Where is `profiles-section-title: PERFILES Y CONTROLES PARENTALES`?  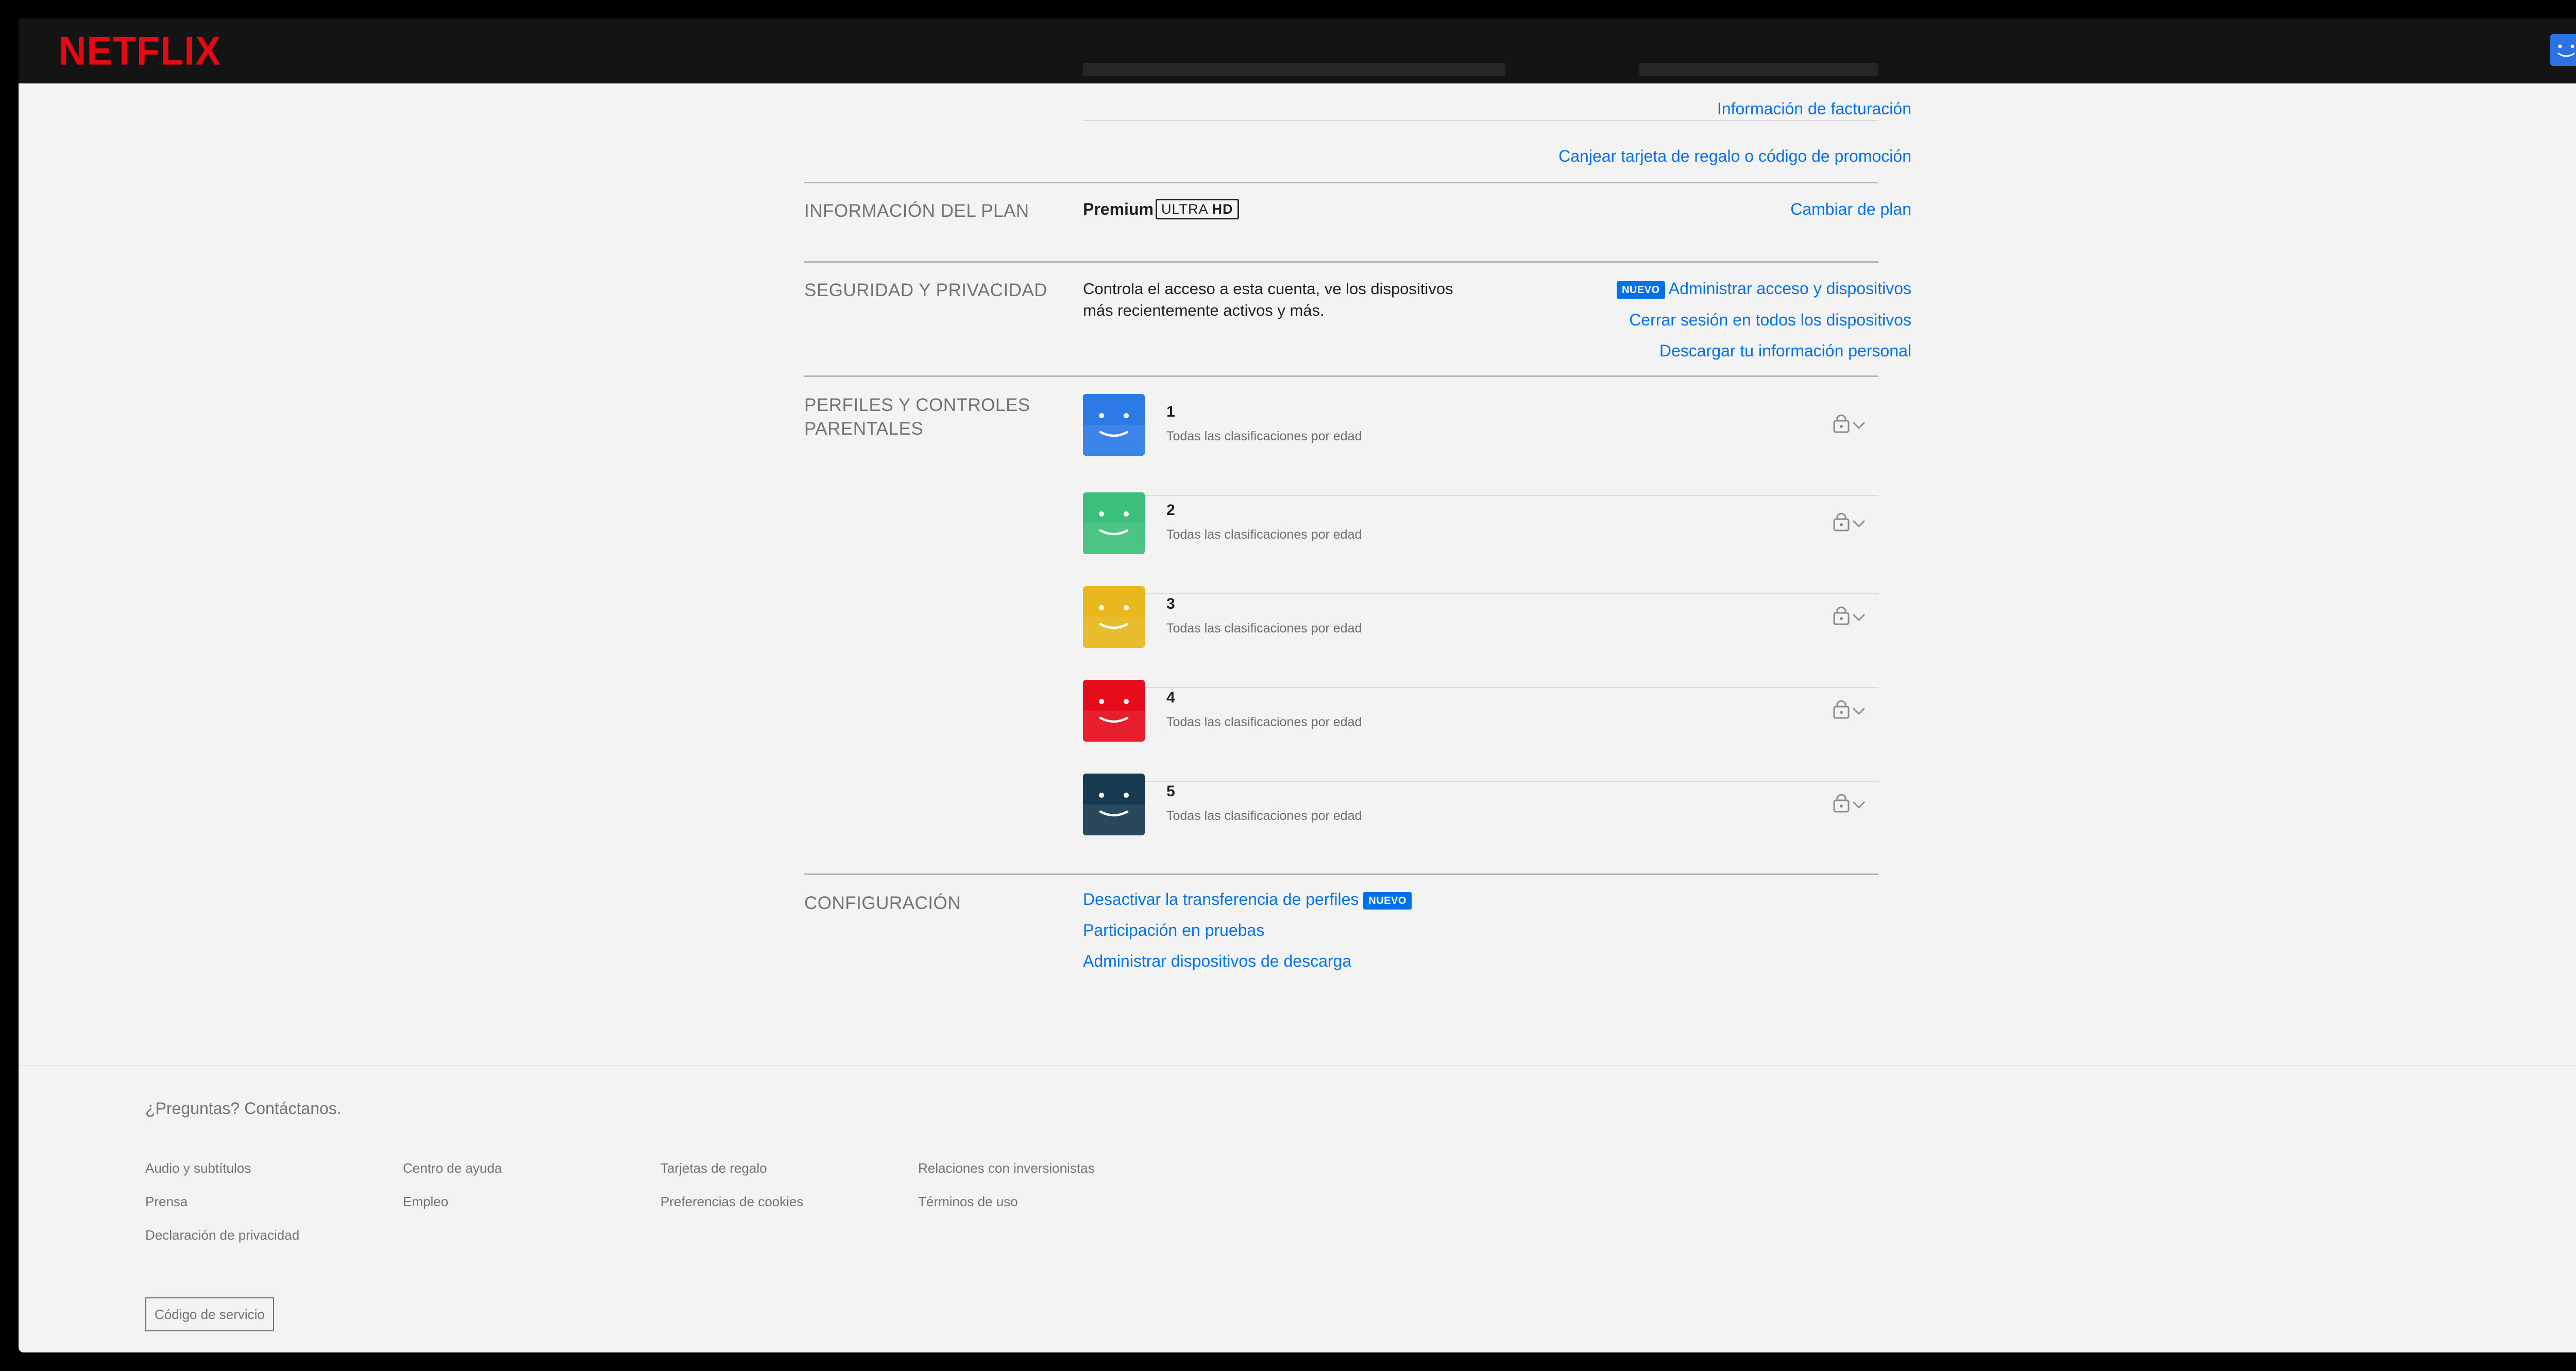
profiles-section-title: PERFILES Y CONTROLES PARENTALES is located at coordinates (917, 417).